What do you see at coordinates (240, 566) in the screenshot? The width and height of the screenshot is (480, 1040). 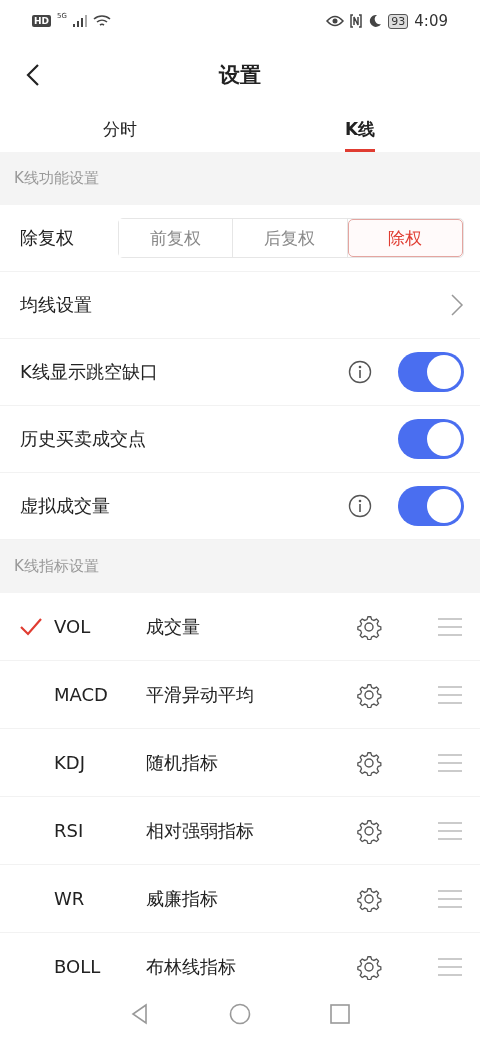 I see `section-header: K线指标设置` at bounding box center [240, 566].